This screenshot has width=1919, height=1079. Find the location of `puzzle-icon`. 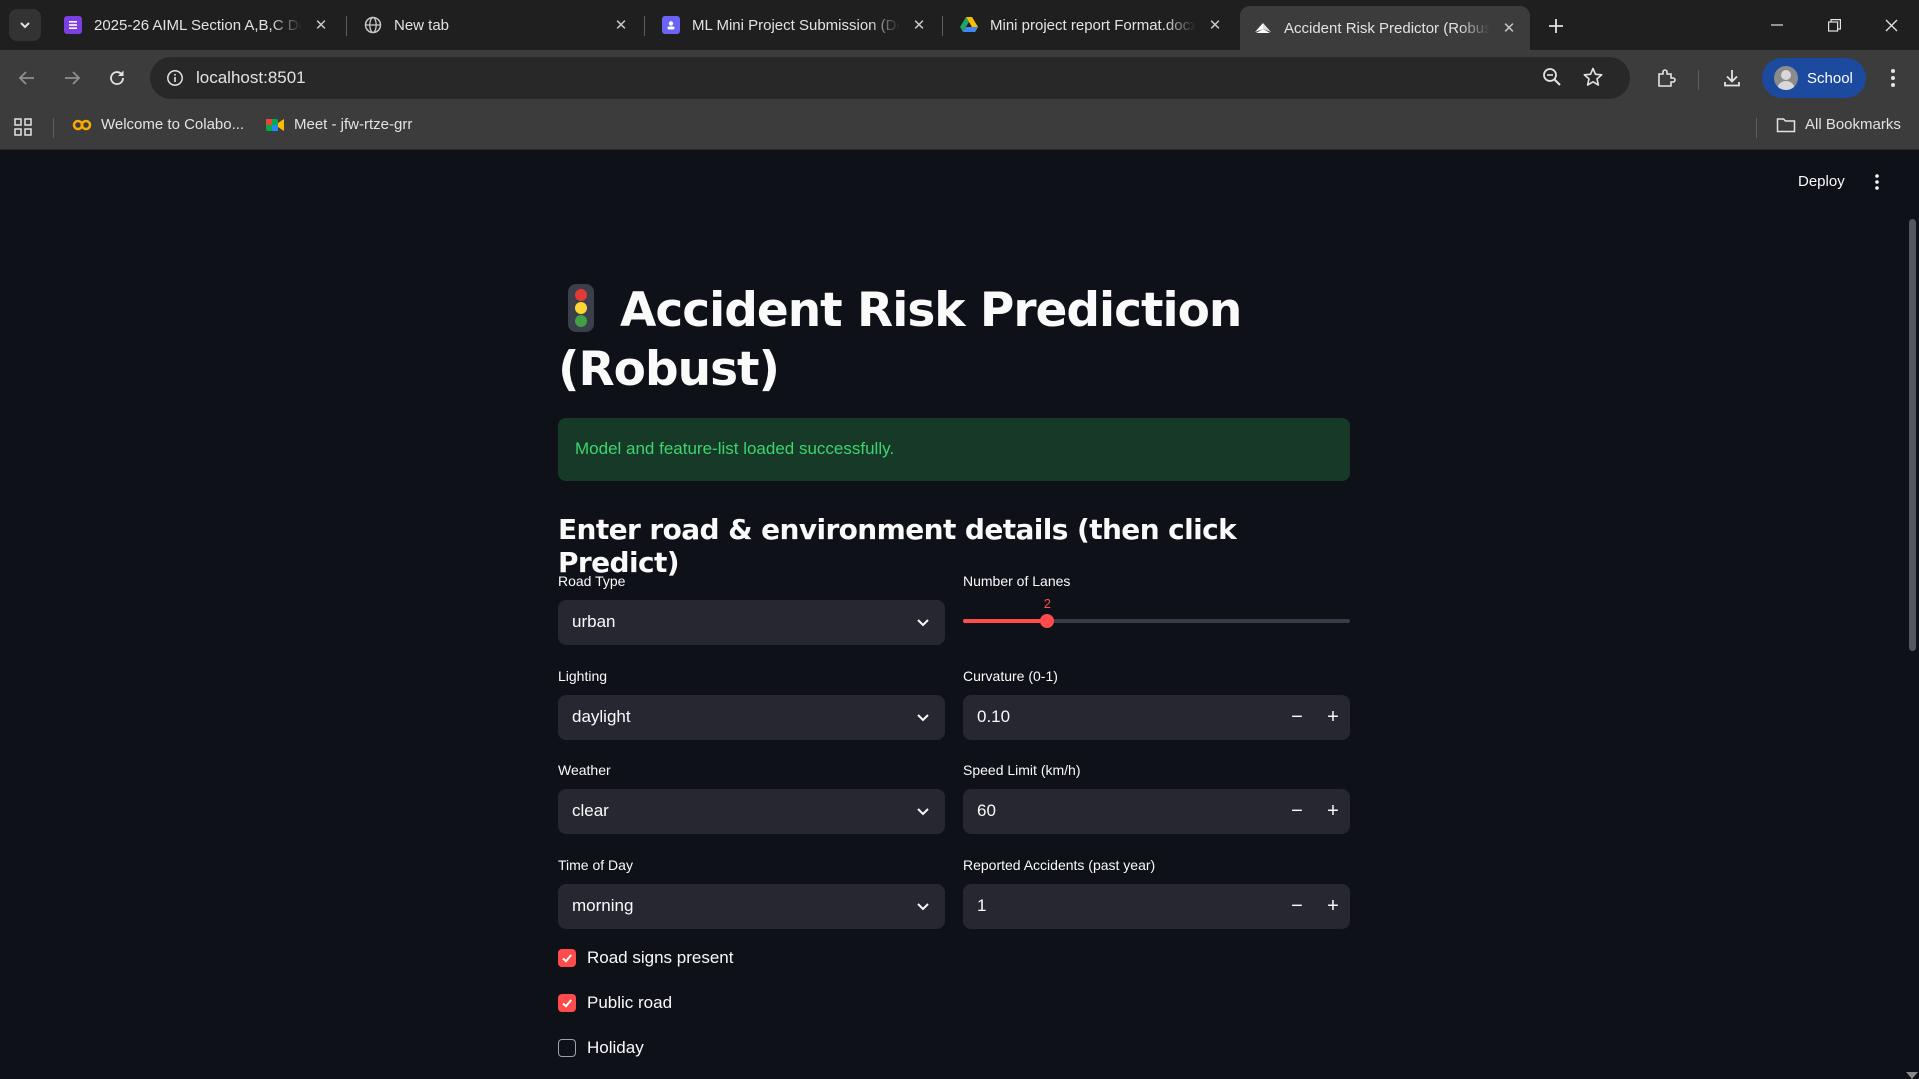

puzzle-icon is located at coordinates (1667, 78).